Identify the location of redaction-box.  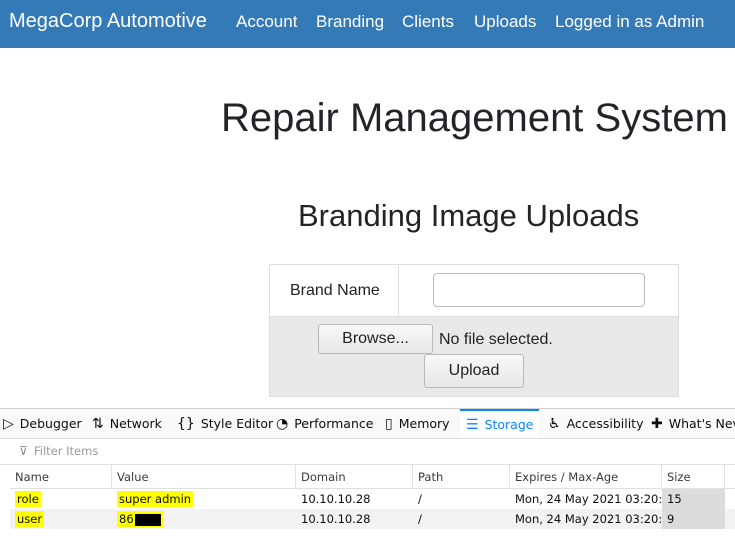
(147, 519).